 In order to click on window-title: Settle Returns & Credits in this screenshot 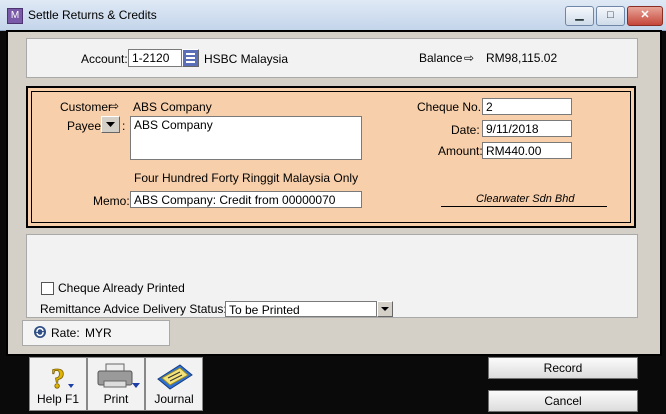, I will do `click(92, 15)`.